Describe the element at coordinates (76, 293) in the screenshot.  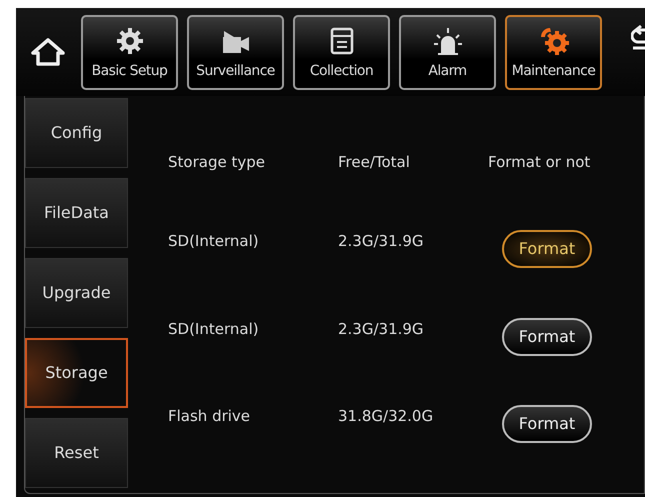
I see `sidebar-item: Upgrade` at that location.